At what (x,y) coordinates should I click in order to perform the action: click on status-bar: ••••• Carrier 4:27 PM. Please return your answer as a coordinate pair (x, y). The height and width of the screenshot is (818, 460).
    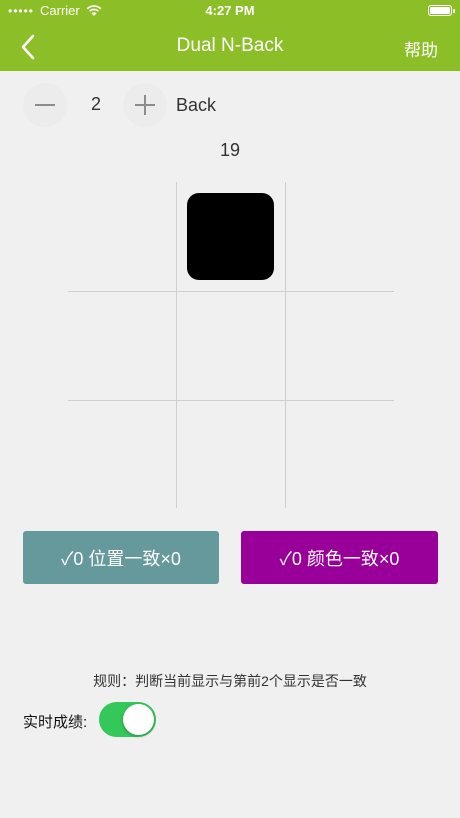
    Looking at the image, I should click on (230, 11).